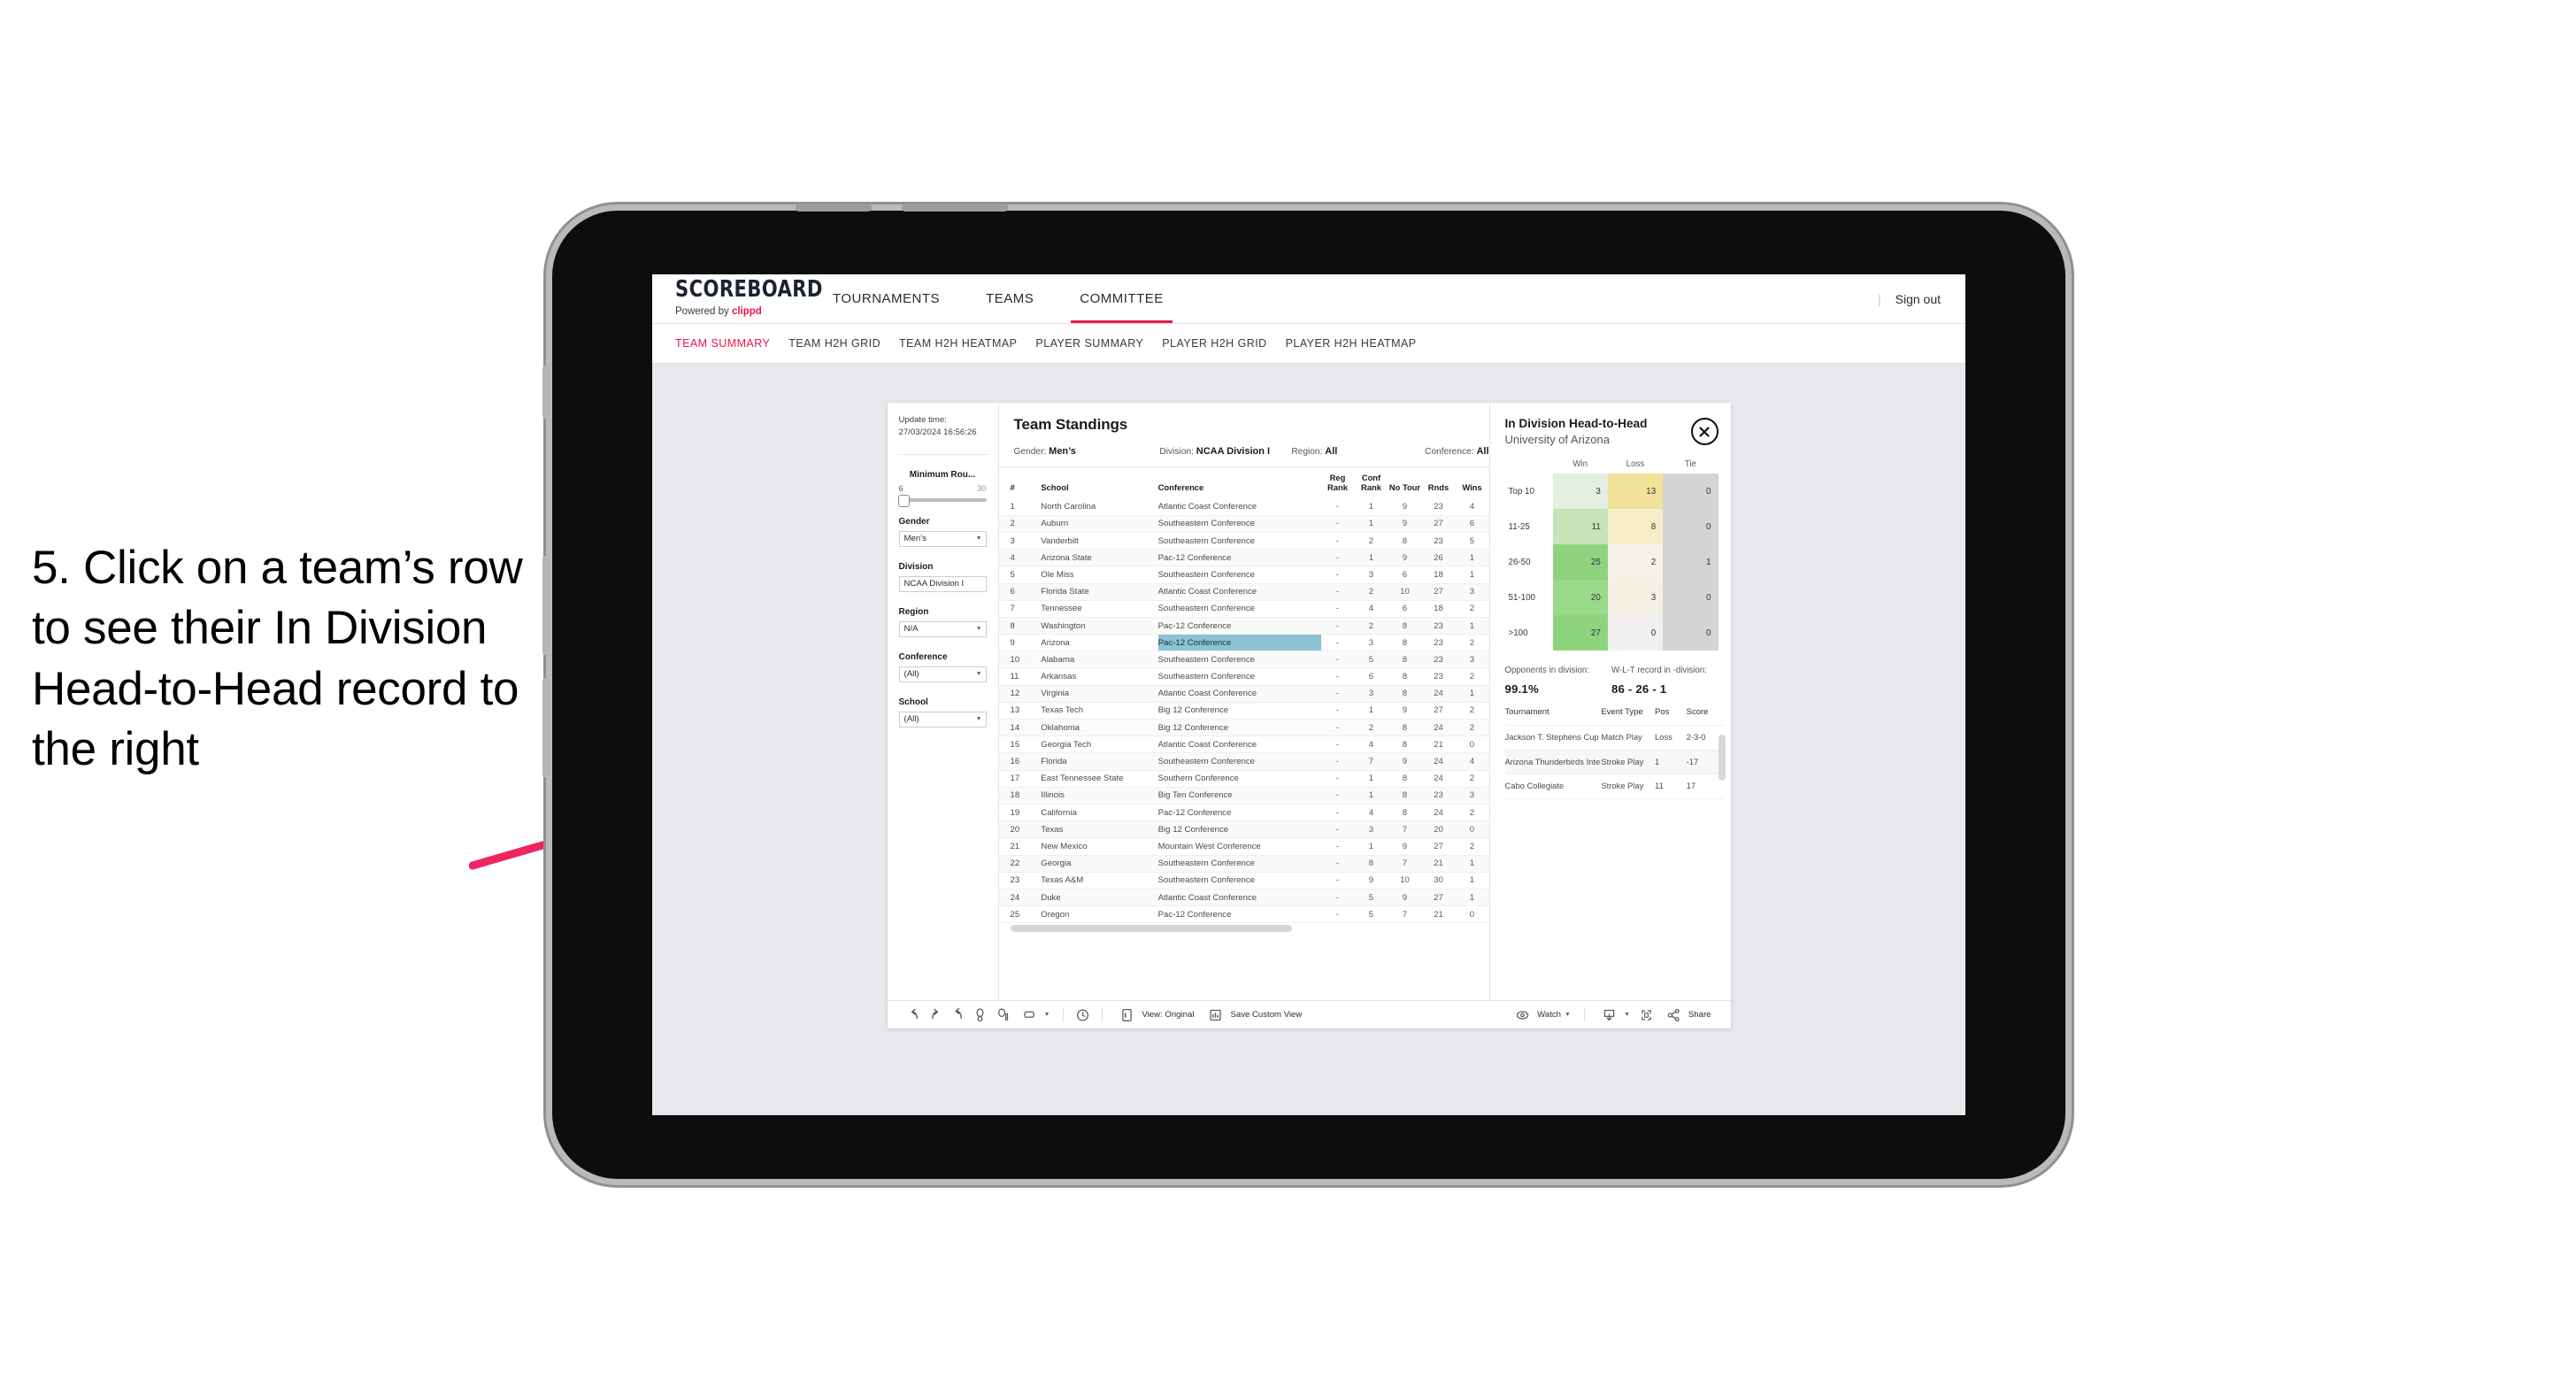 Image resolution: width=2576 pixels, height=1386 pixels. What do you see at coordinates (843, 344) in the screenshot?
I see `subnav-item-team-h2h-grid: TEAM H2H GRID` at bounding box center [843, 344].